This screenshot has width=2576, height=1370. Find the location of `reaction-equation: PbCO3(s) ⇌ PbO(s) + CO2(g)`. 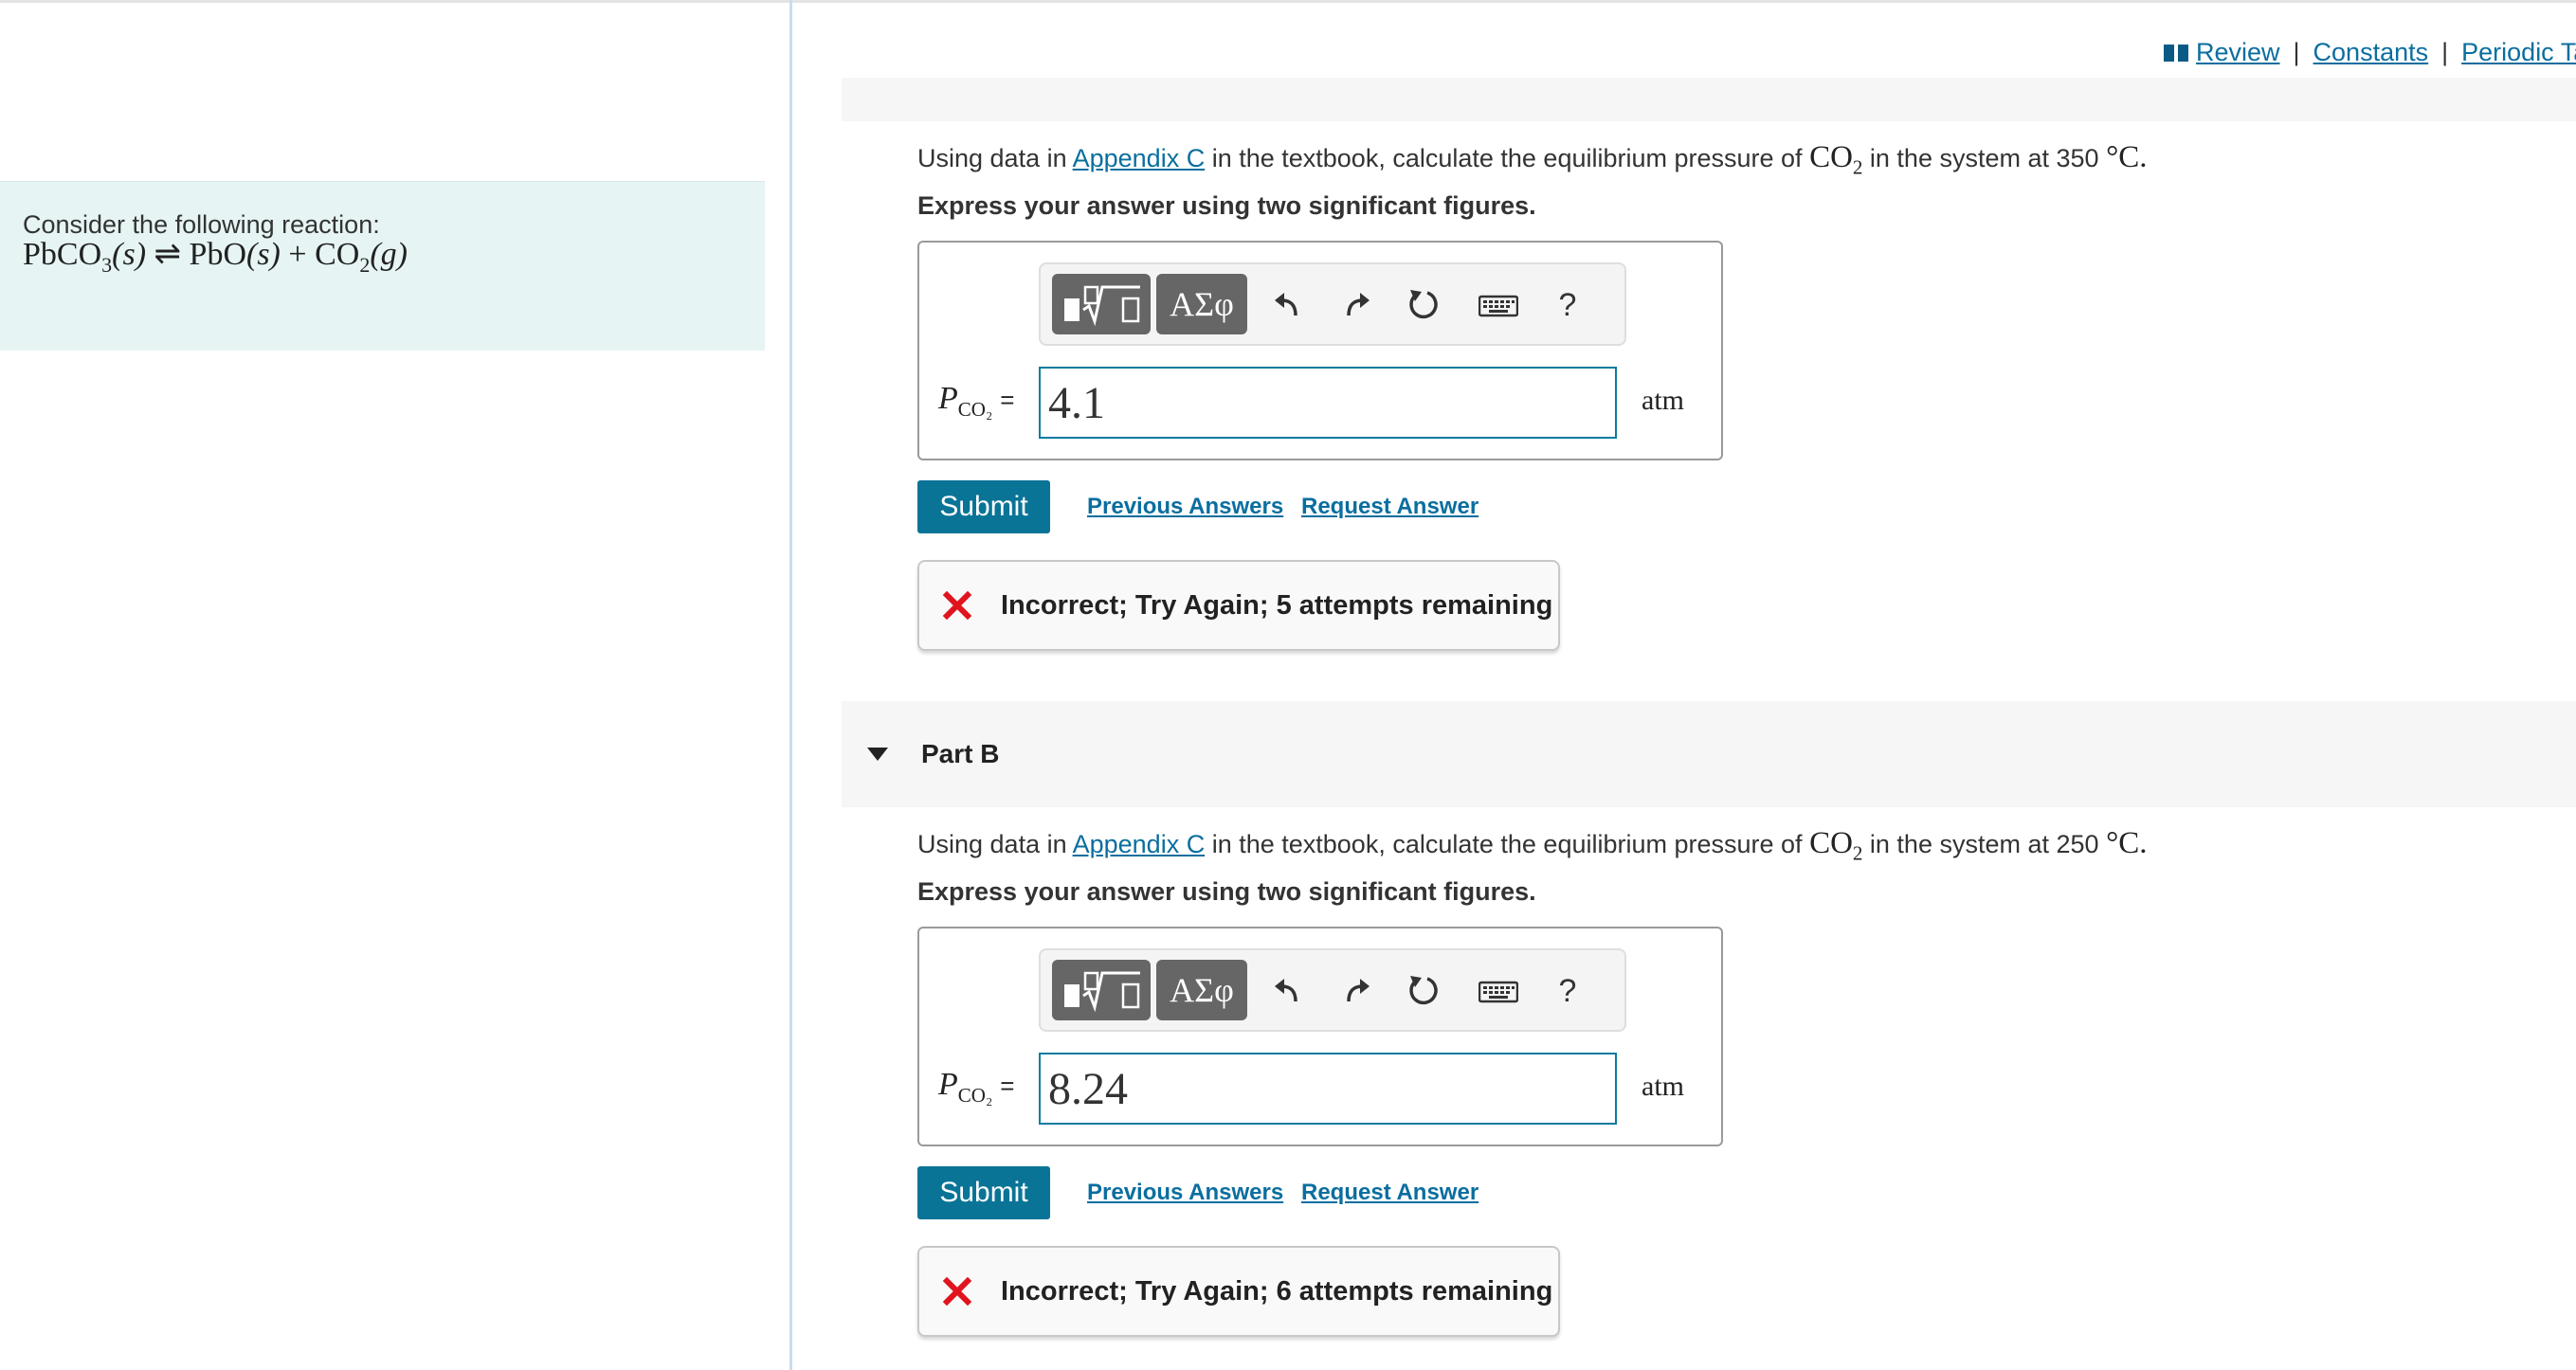

reaction-equation: PbCO3(s) ⇌ PbO(s) + CO2(g) is located at coordinates (215, 256).